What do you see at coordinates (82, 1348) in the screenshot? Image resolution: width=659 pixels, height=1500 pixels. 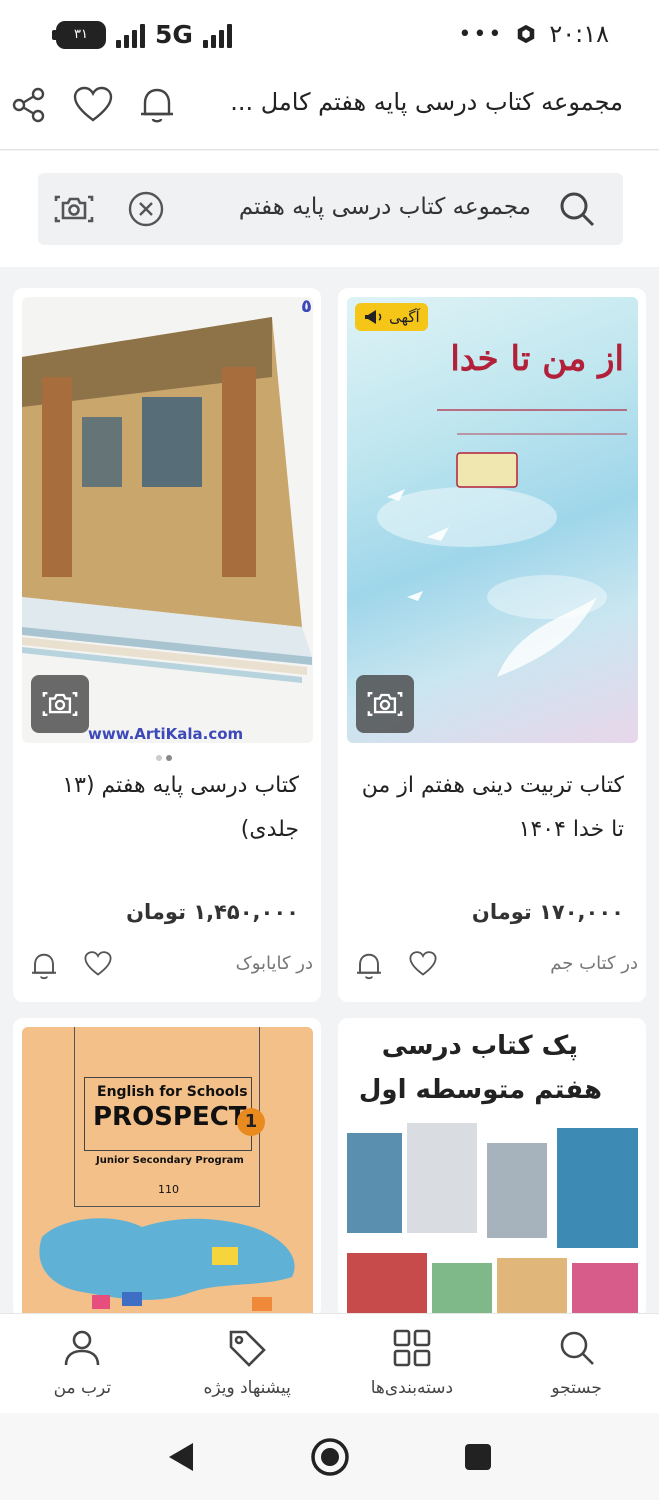 I see `user-icon` at bounding box center [82, 1348].